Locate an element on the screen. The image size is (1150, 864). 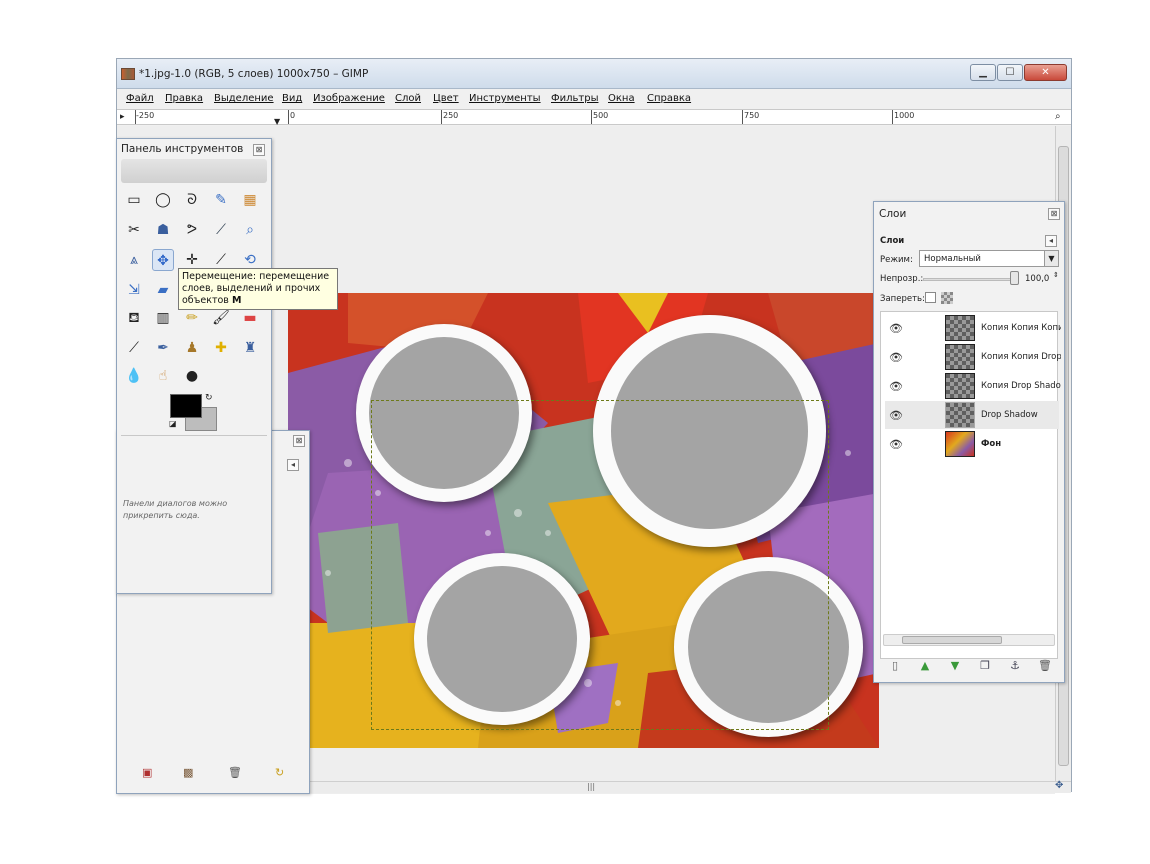
opacity-label: Непрозр.: is located at coordinates (902, 279).